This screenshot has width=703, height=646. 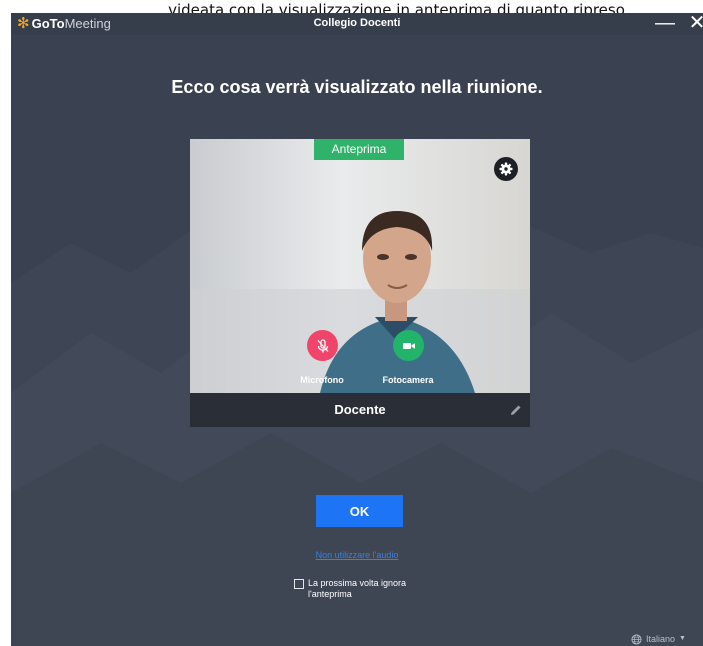 I want to click on globe-icon, so click(x=636, y=639).